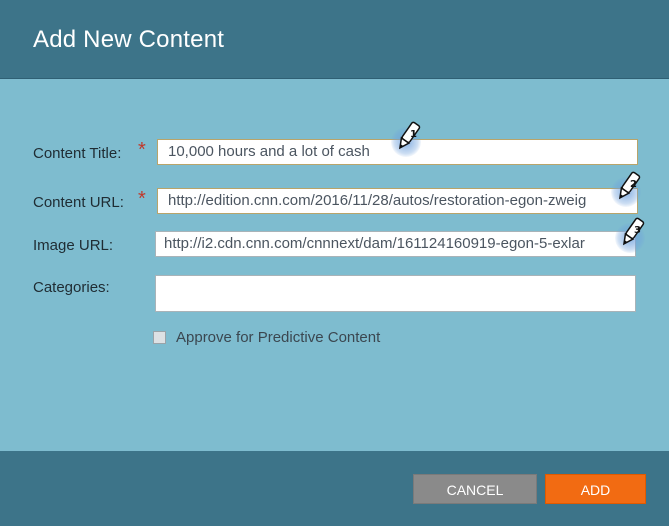 This screenshot has width=669, height=526. I want to click on cancel-button: CANCEL, so click(475, 489).